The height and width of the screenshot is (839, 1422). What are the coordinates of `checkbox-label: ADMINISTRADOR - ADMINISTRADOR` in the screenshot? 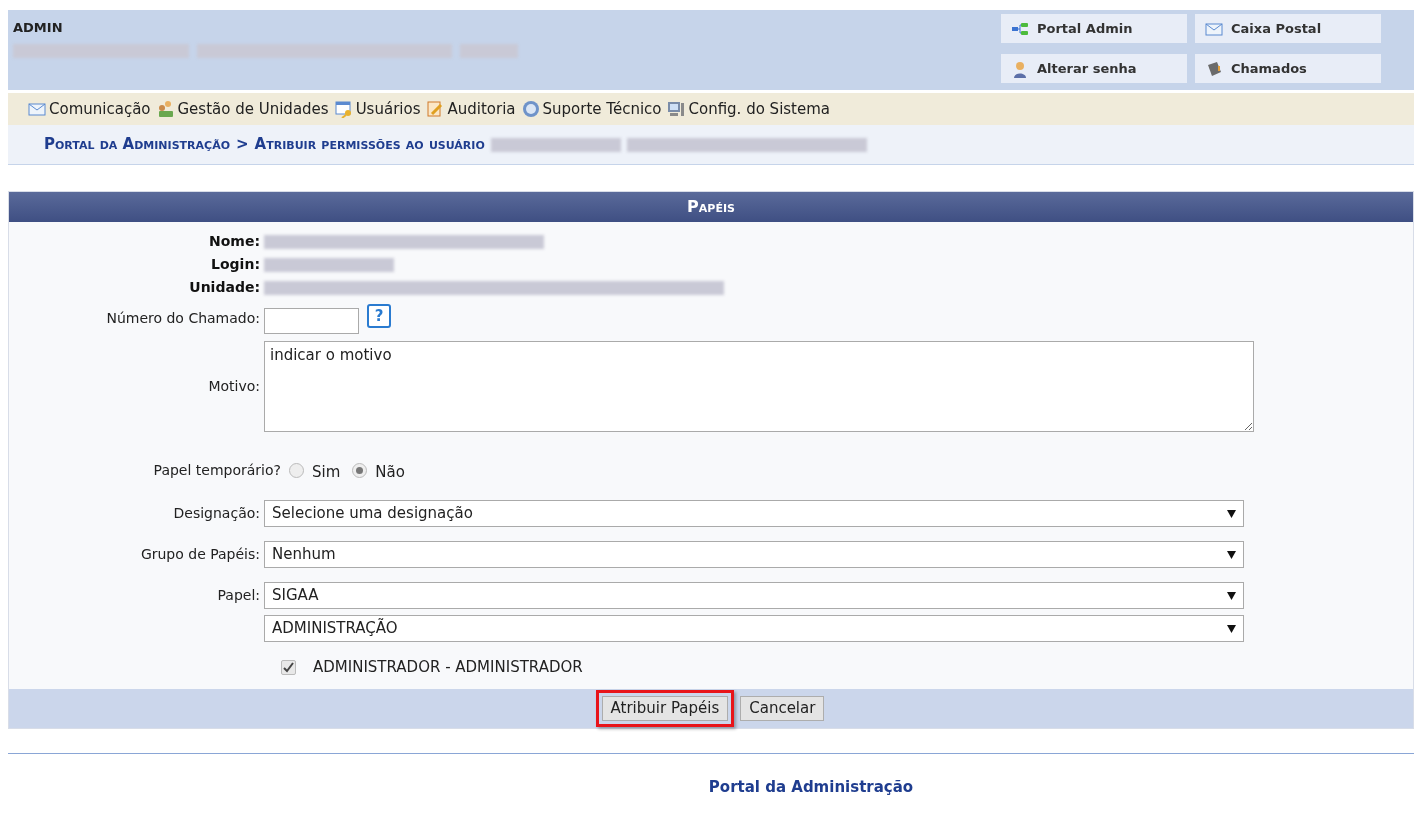 It's located at (448, 667).